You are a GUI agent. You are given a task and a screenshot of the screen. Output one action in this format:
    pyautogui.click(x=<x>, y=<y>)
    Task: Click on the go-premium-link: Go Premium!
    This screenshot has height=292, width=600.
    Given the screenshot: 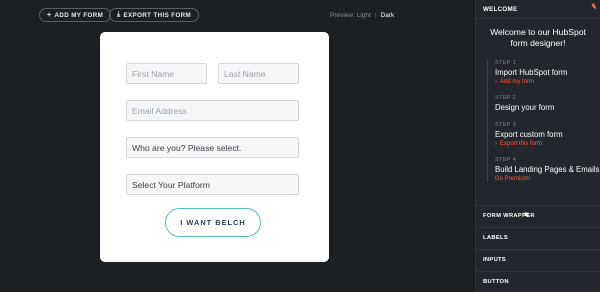 What is the action you would take?
    pyautogui.click(x=547, y=179)
    